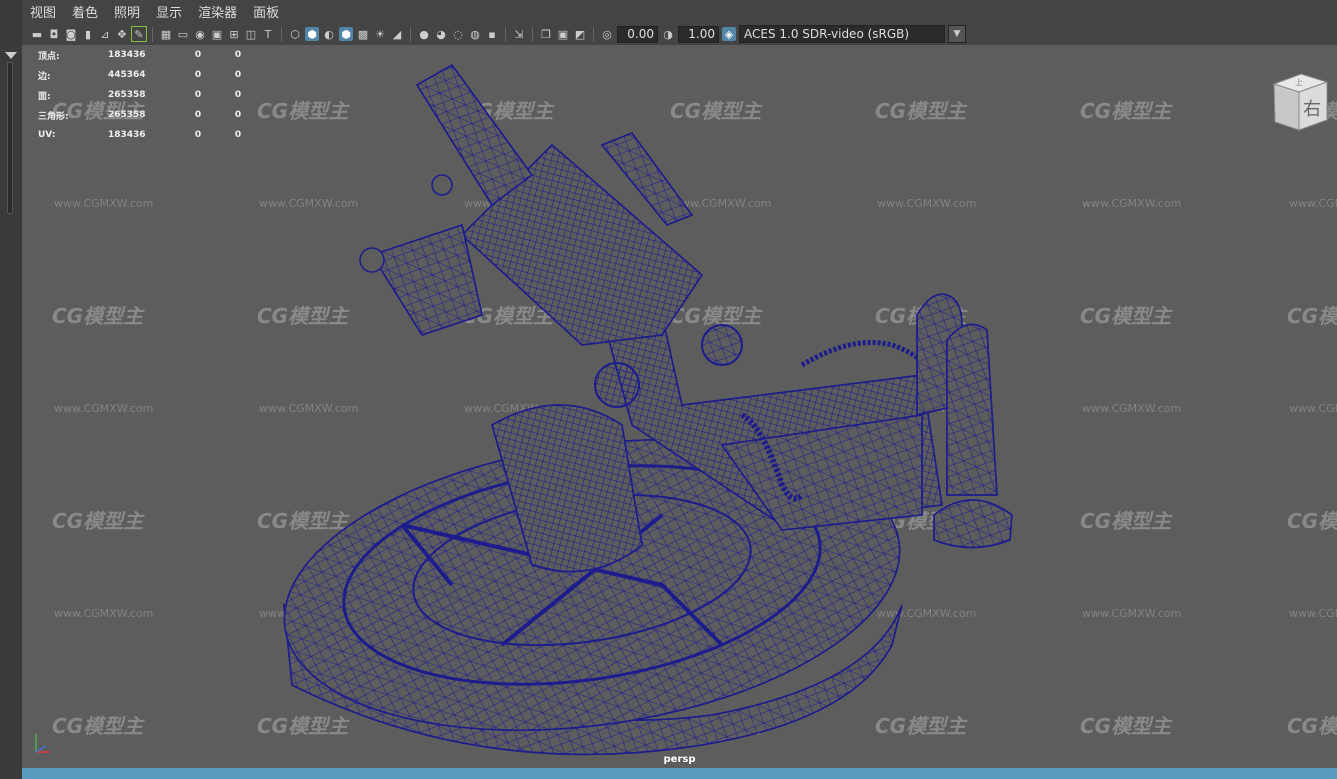 The image size is (1337, 779). I want to click on backface-cull-icon: ◩, so click(580, 34).